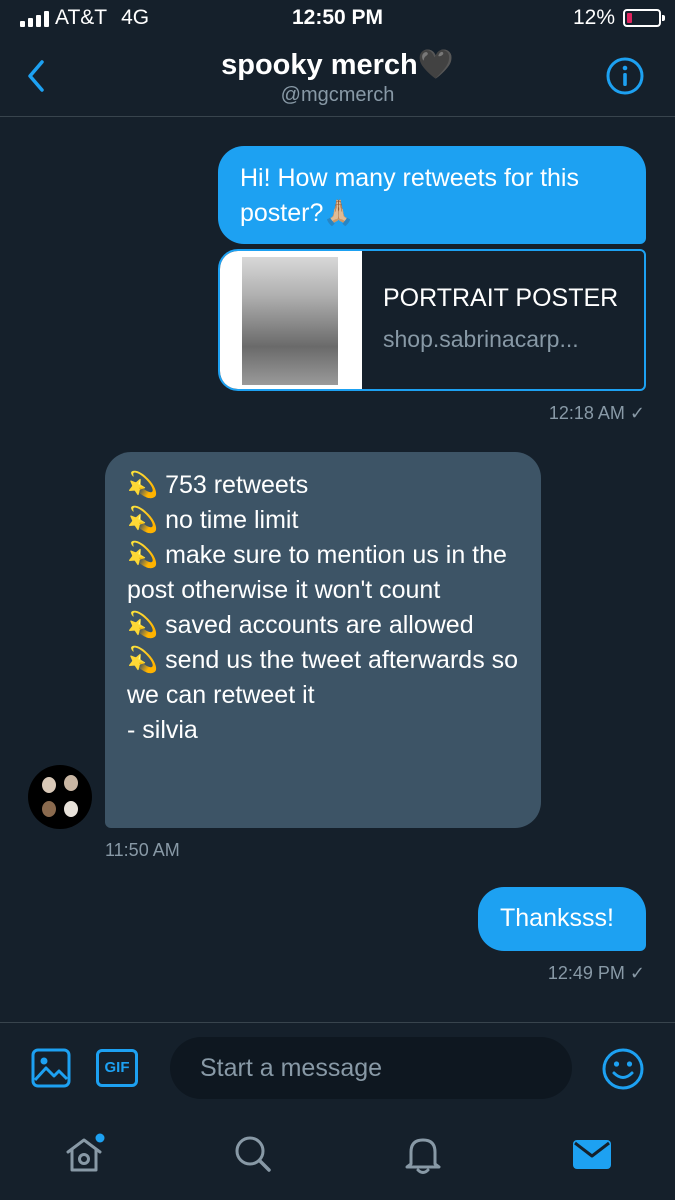 The width and height of the screenshot is (675, 1200). Describe the element at coordinates (300, 625) in the screenshot. I see `message-line: 💫 saved accounts are allowed` at that location.